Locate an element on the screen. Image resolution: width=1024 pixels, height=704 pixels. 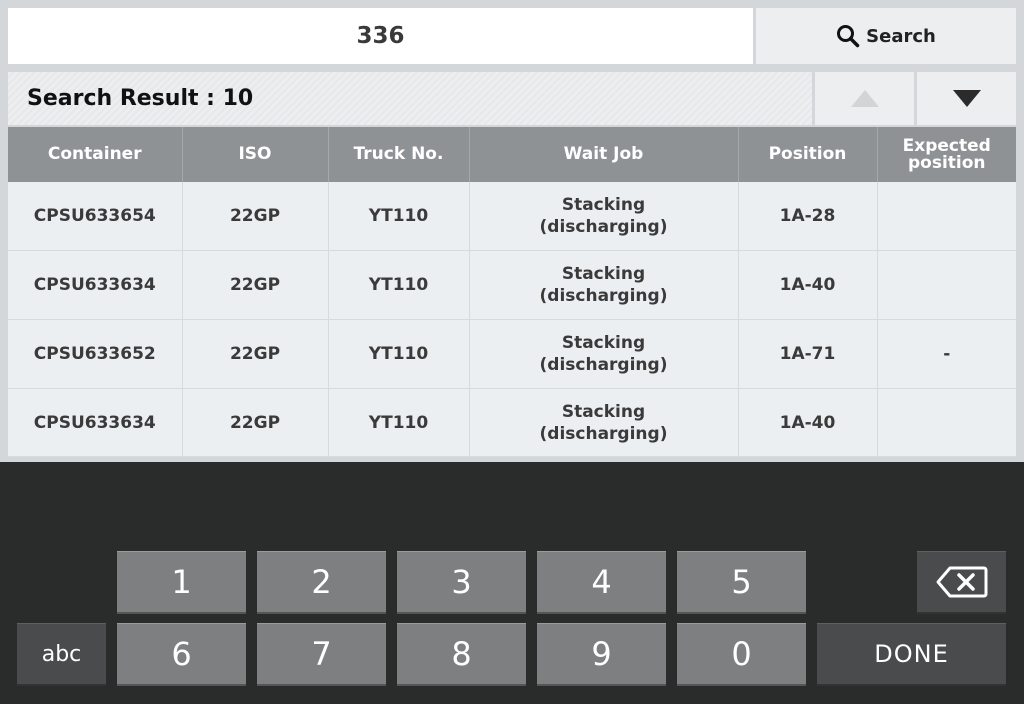
key-8: 8 is located at coordinates (461, 654).